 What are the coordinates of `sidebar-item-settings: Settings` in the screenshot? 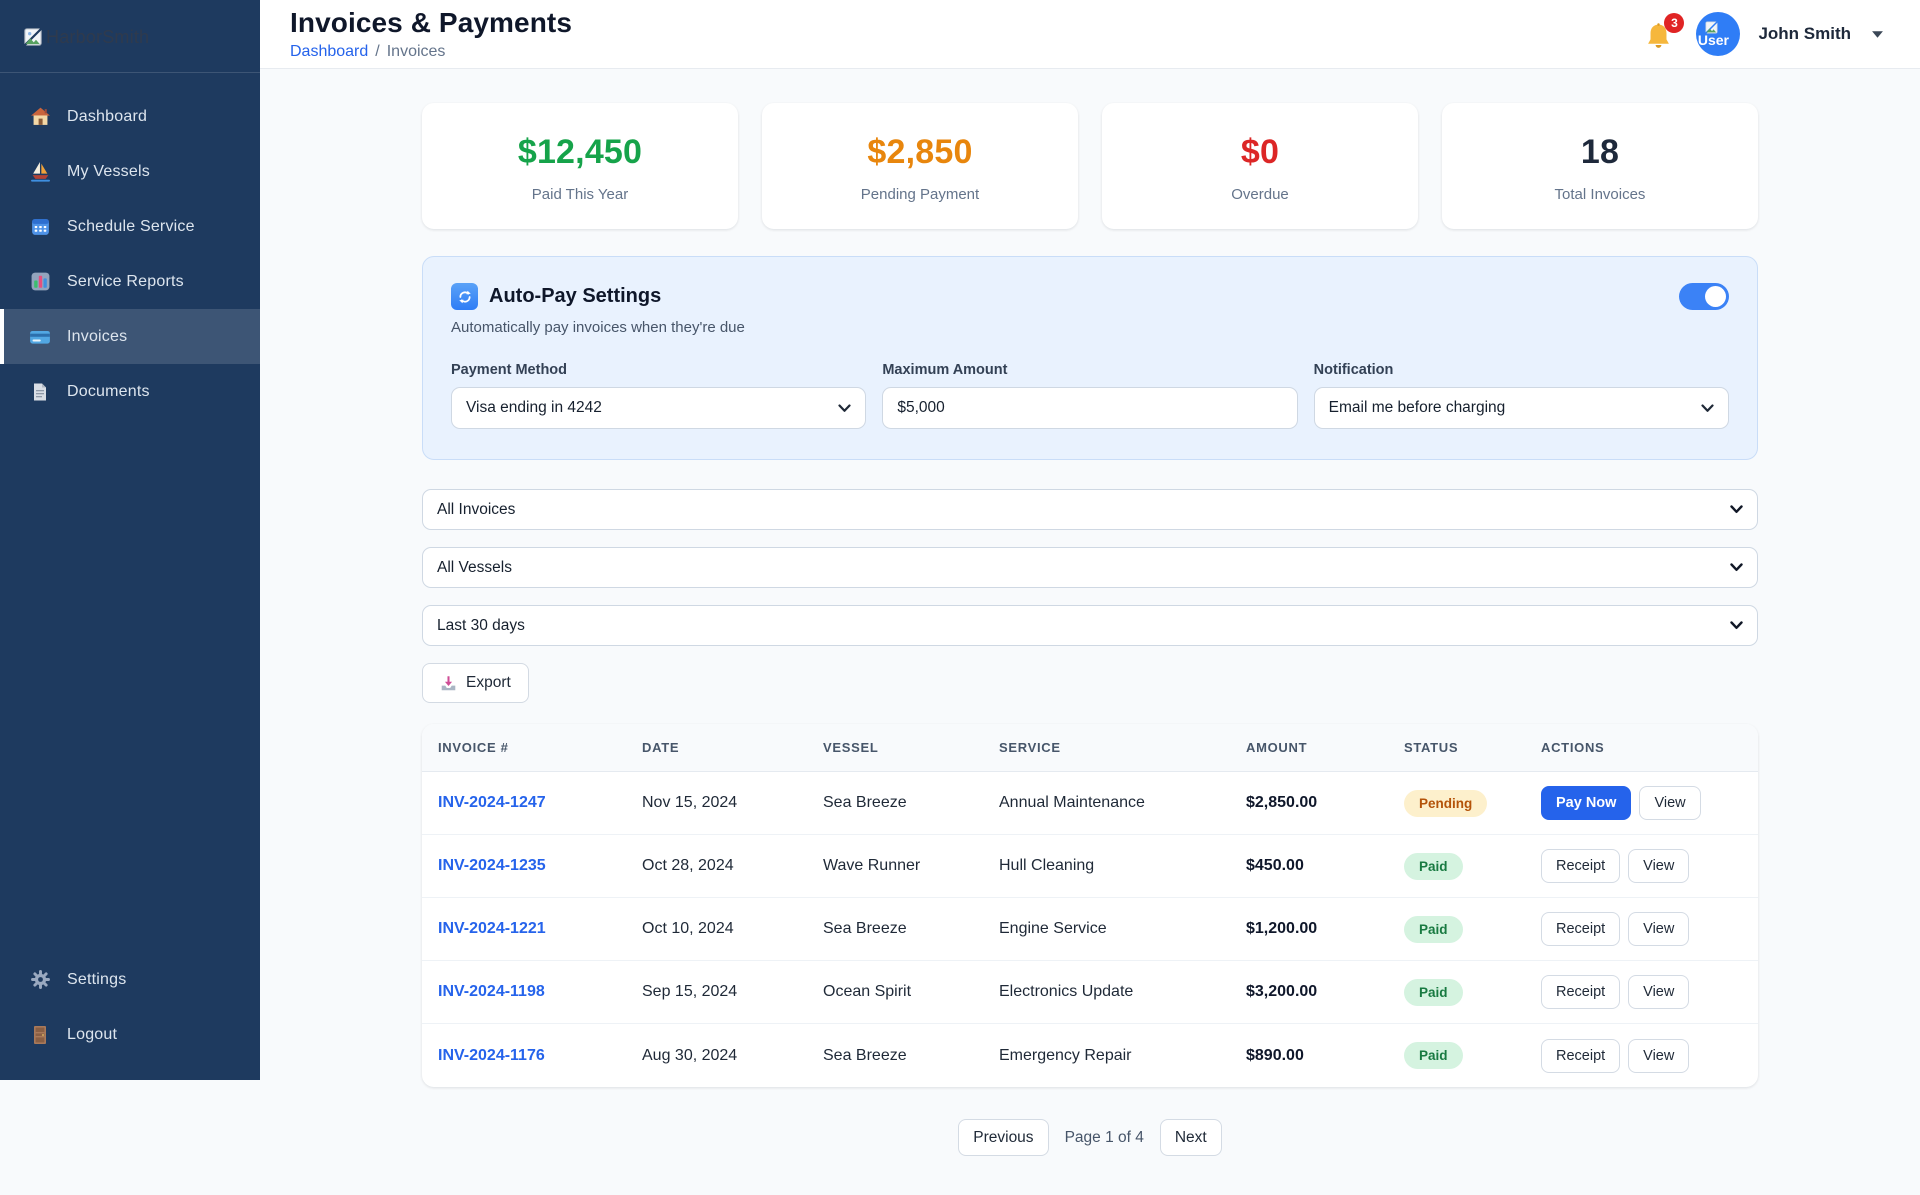 It's located at (130, 979).